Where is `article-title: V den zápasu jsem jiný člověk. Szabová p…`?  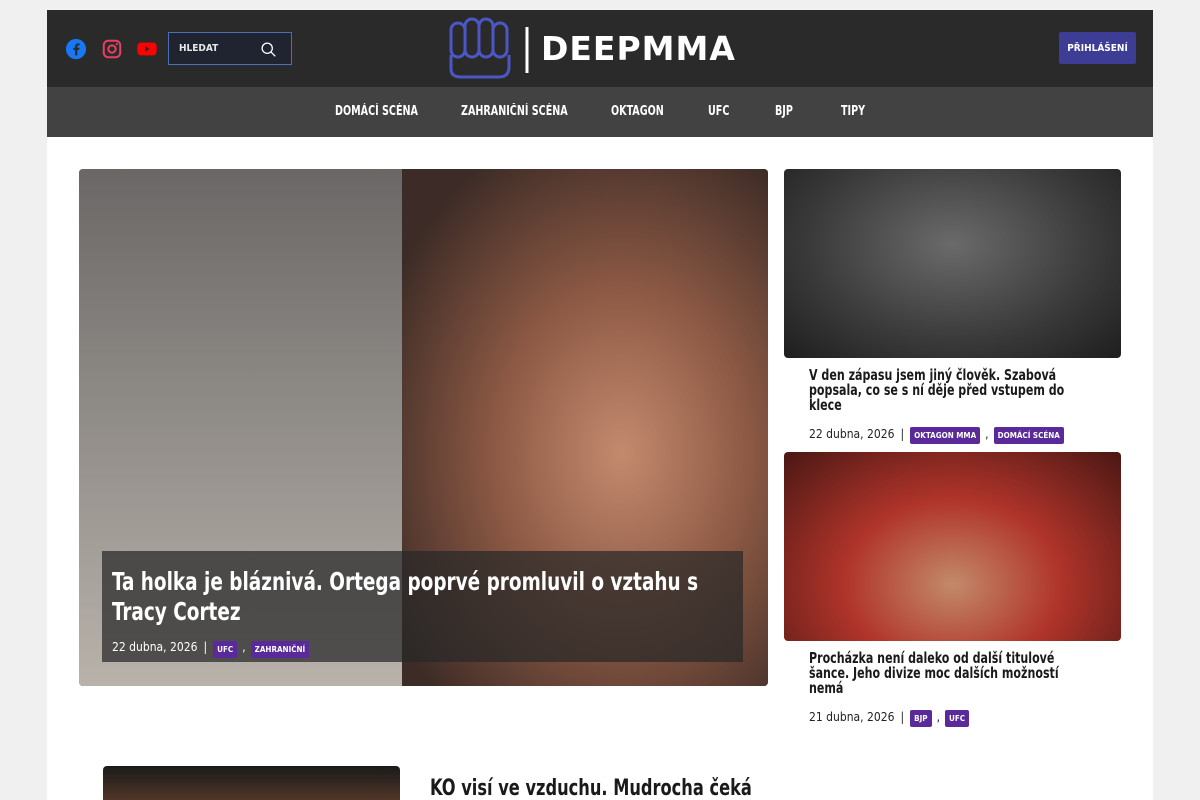
article-title: V den zápasu jsem jiný člověk. Szabová p… is located at coordinates (944, 390).